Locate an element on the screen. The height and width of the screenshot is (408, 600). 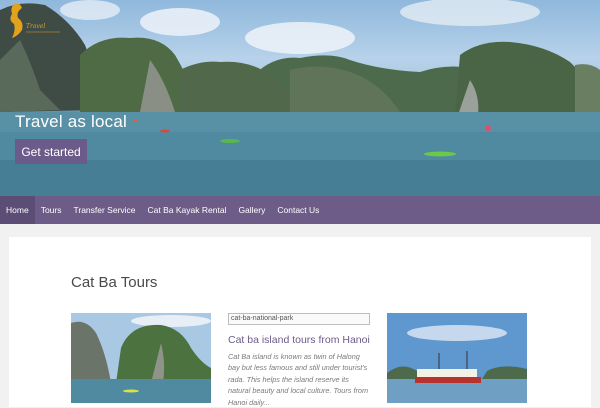
nav-item-cat-ba-kayak-rental: Cat Ba Kayak Rental is located at coordinates (187, 210).